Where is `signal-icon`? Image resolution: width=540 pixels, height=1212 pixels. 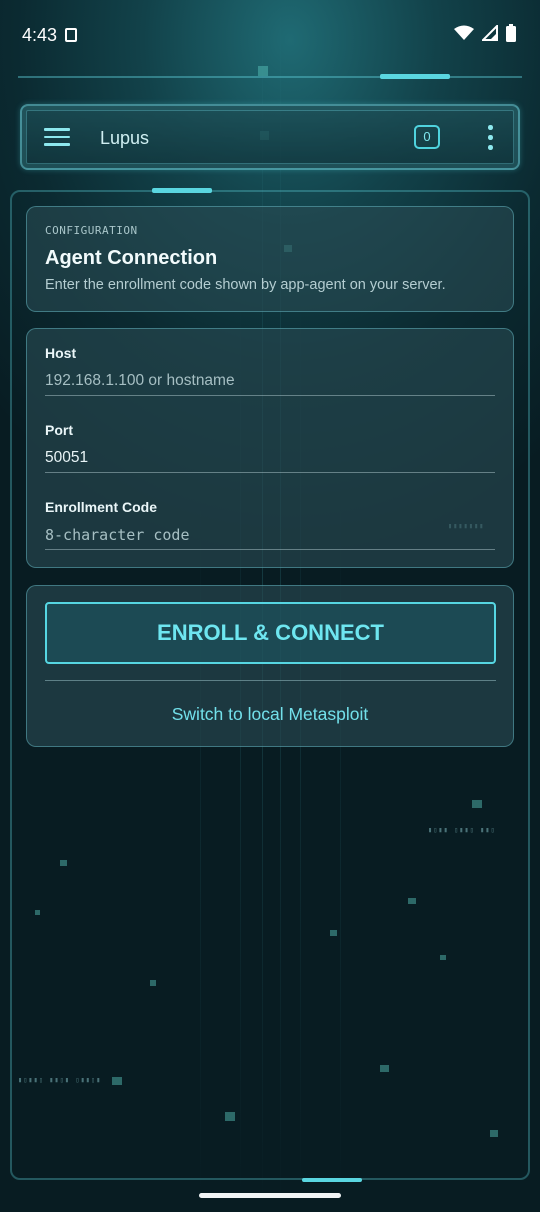 signal-icon is located at coordinates (490, 33).